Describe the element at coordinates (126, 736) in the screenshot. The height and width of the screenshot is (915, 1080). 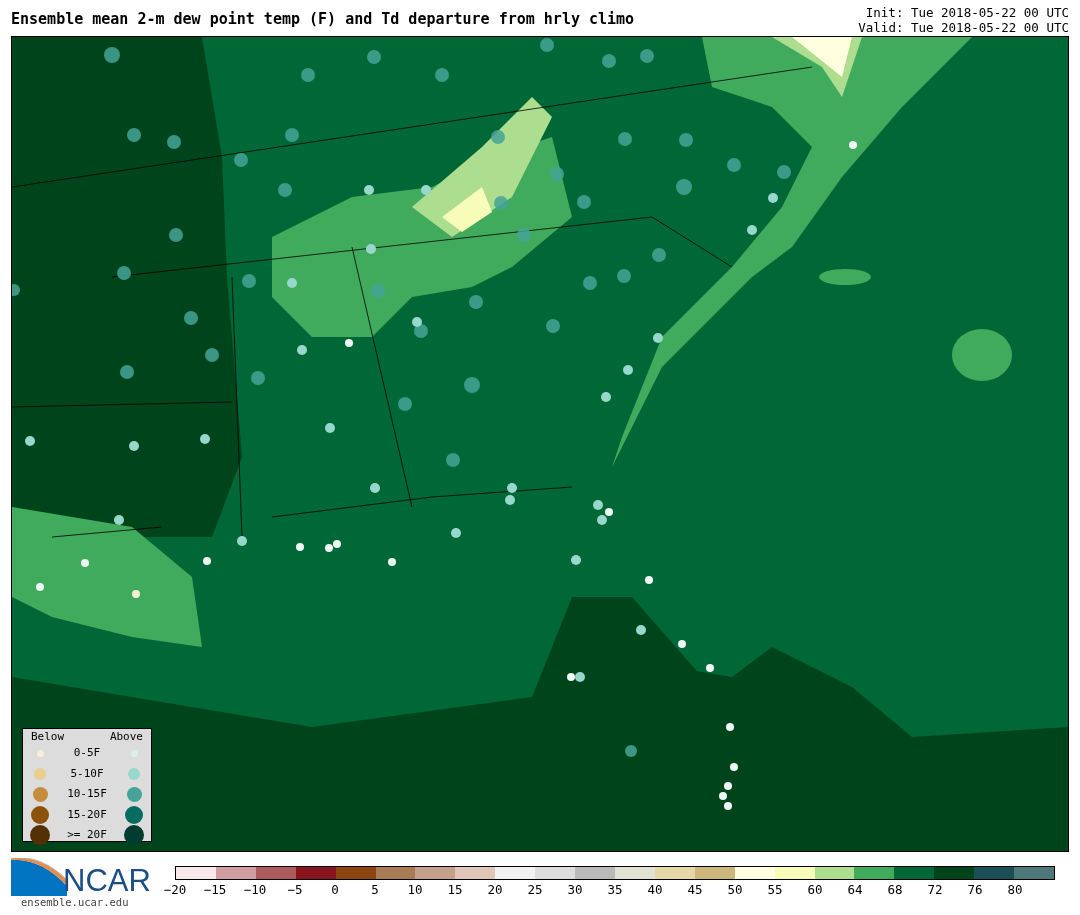
I see `above-heading: Above` at that location.